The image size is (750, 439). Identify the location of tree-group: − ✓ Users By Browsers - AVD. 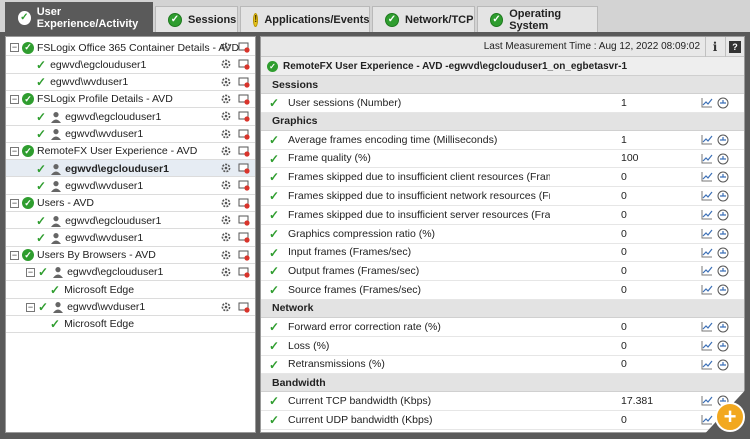
(130, 255).